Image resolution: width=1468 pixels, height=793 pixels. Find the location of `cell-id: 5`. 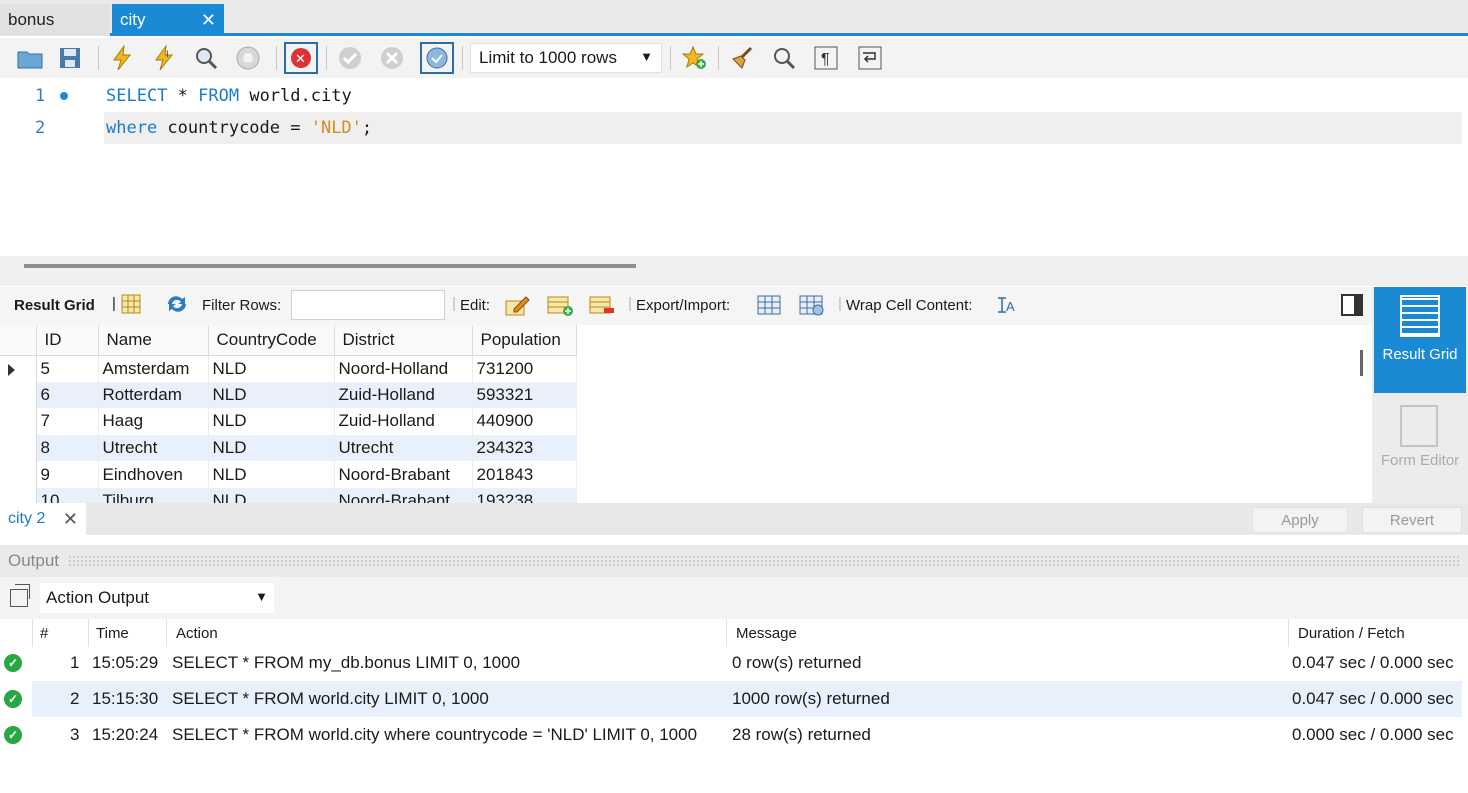

cell-id: 5 is located at coordinates (67, 368).